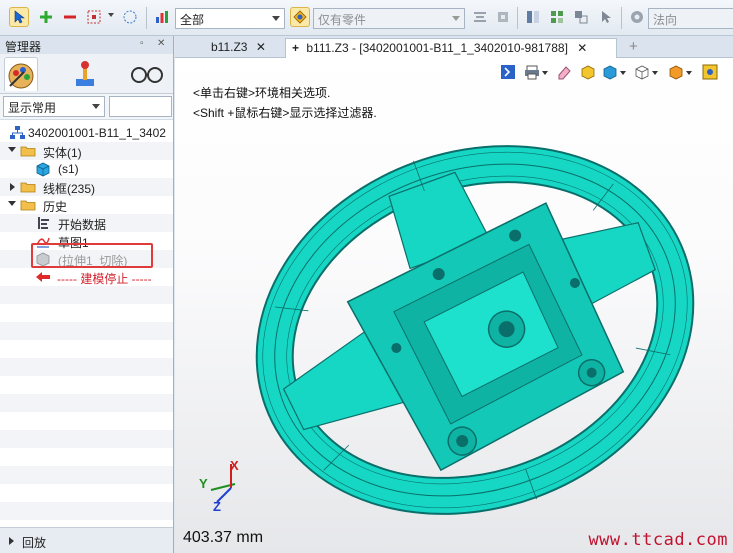 This screenshot has height=553, width=733. What do you see at coordinates (217, 506) in the screenshot?
I see `axis-z-label: Z` at bounding box center [217, 506].